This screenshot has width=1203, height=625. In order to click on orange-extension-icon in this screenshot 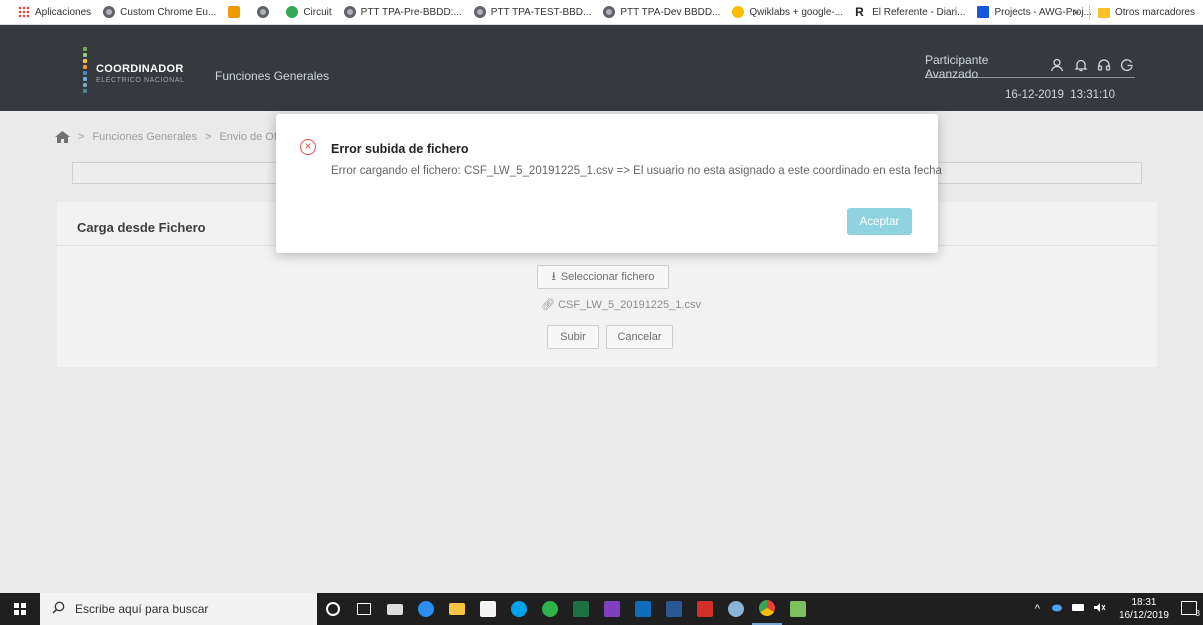, I will do `click(234, 12)`.